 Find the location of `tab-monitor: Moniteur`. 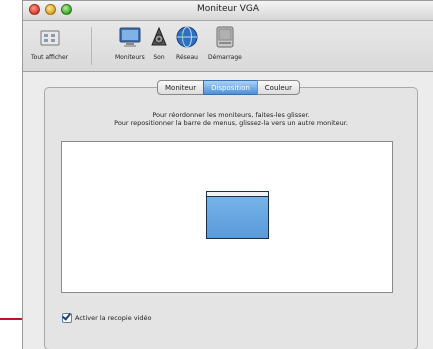

tab-monitor: Moniteur is located at coordinates (181, 87).